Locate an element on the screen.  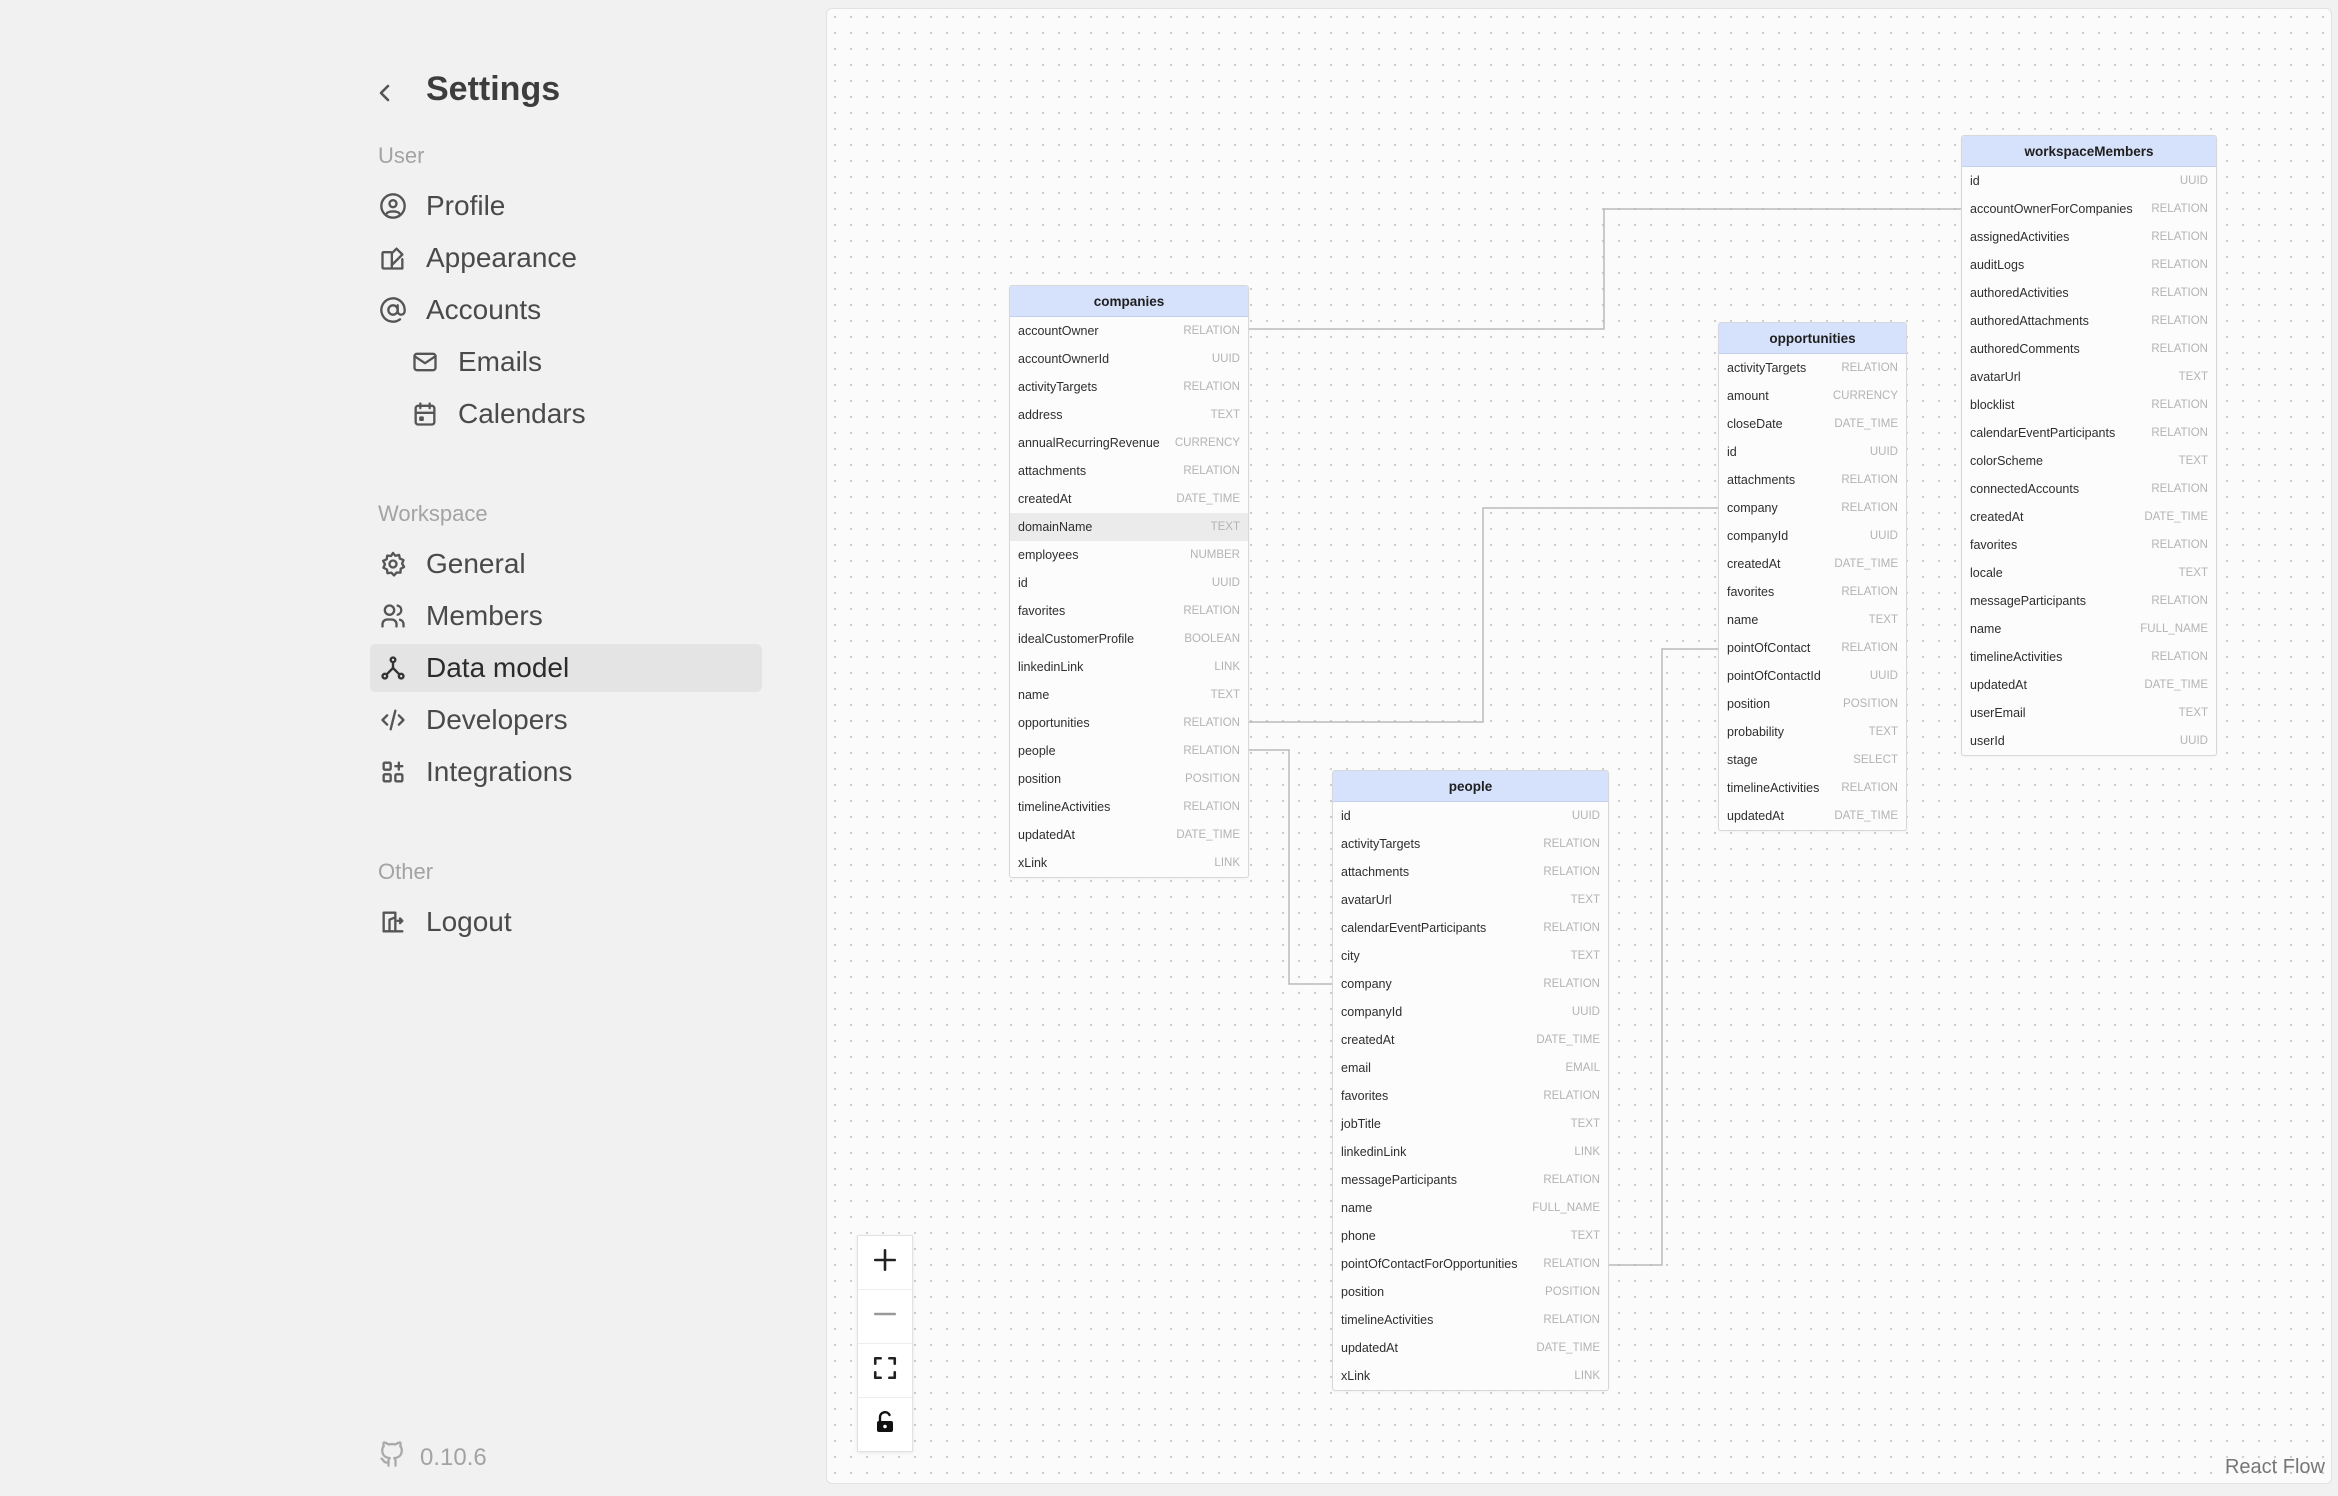
field-row-phone: phone TEXT is located at coordinates (1470, 1236).